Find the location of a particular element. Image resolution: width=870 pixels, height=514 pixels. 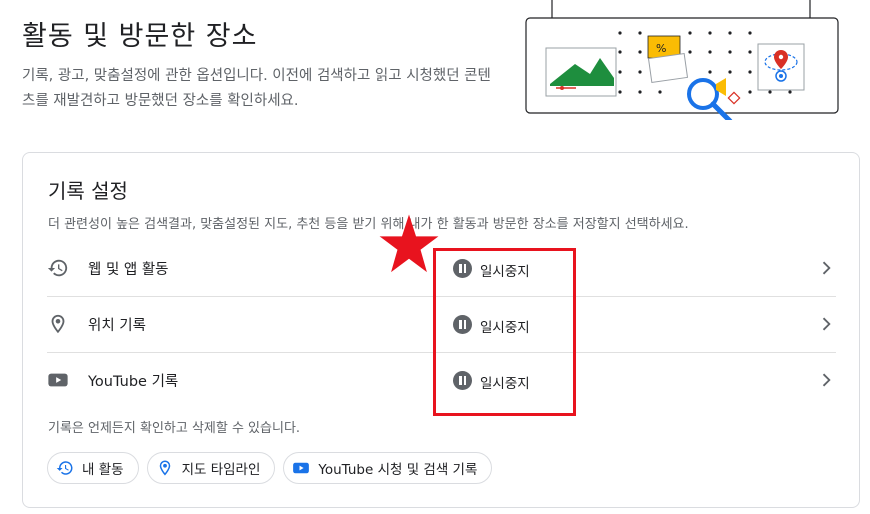

header-illustration: % is located at coordinates (682, 60).